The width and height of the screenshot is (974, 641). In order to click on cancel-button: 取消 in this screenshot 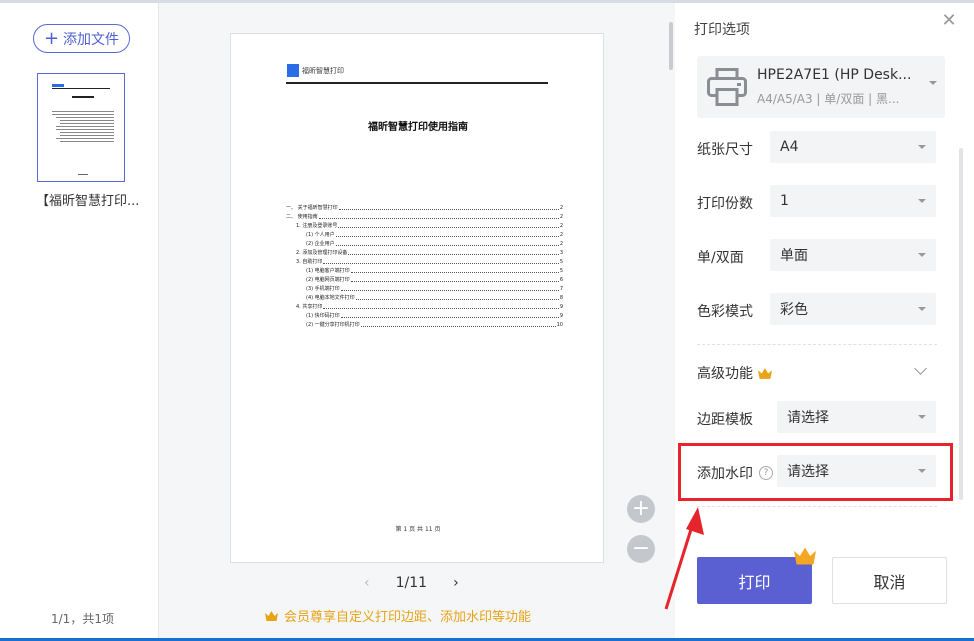, I will do `click(889, 580)`.